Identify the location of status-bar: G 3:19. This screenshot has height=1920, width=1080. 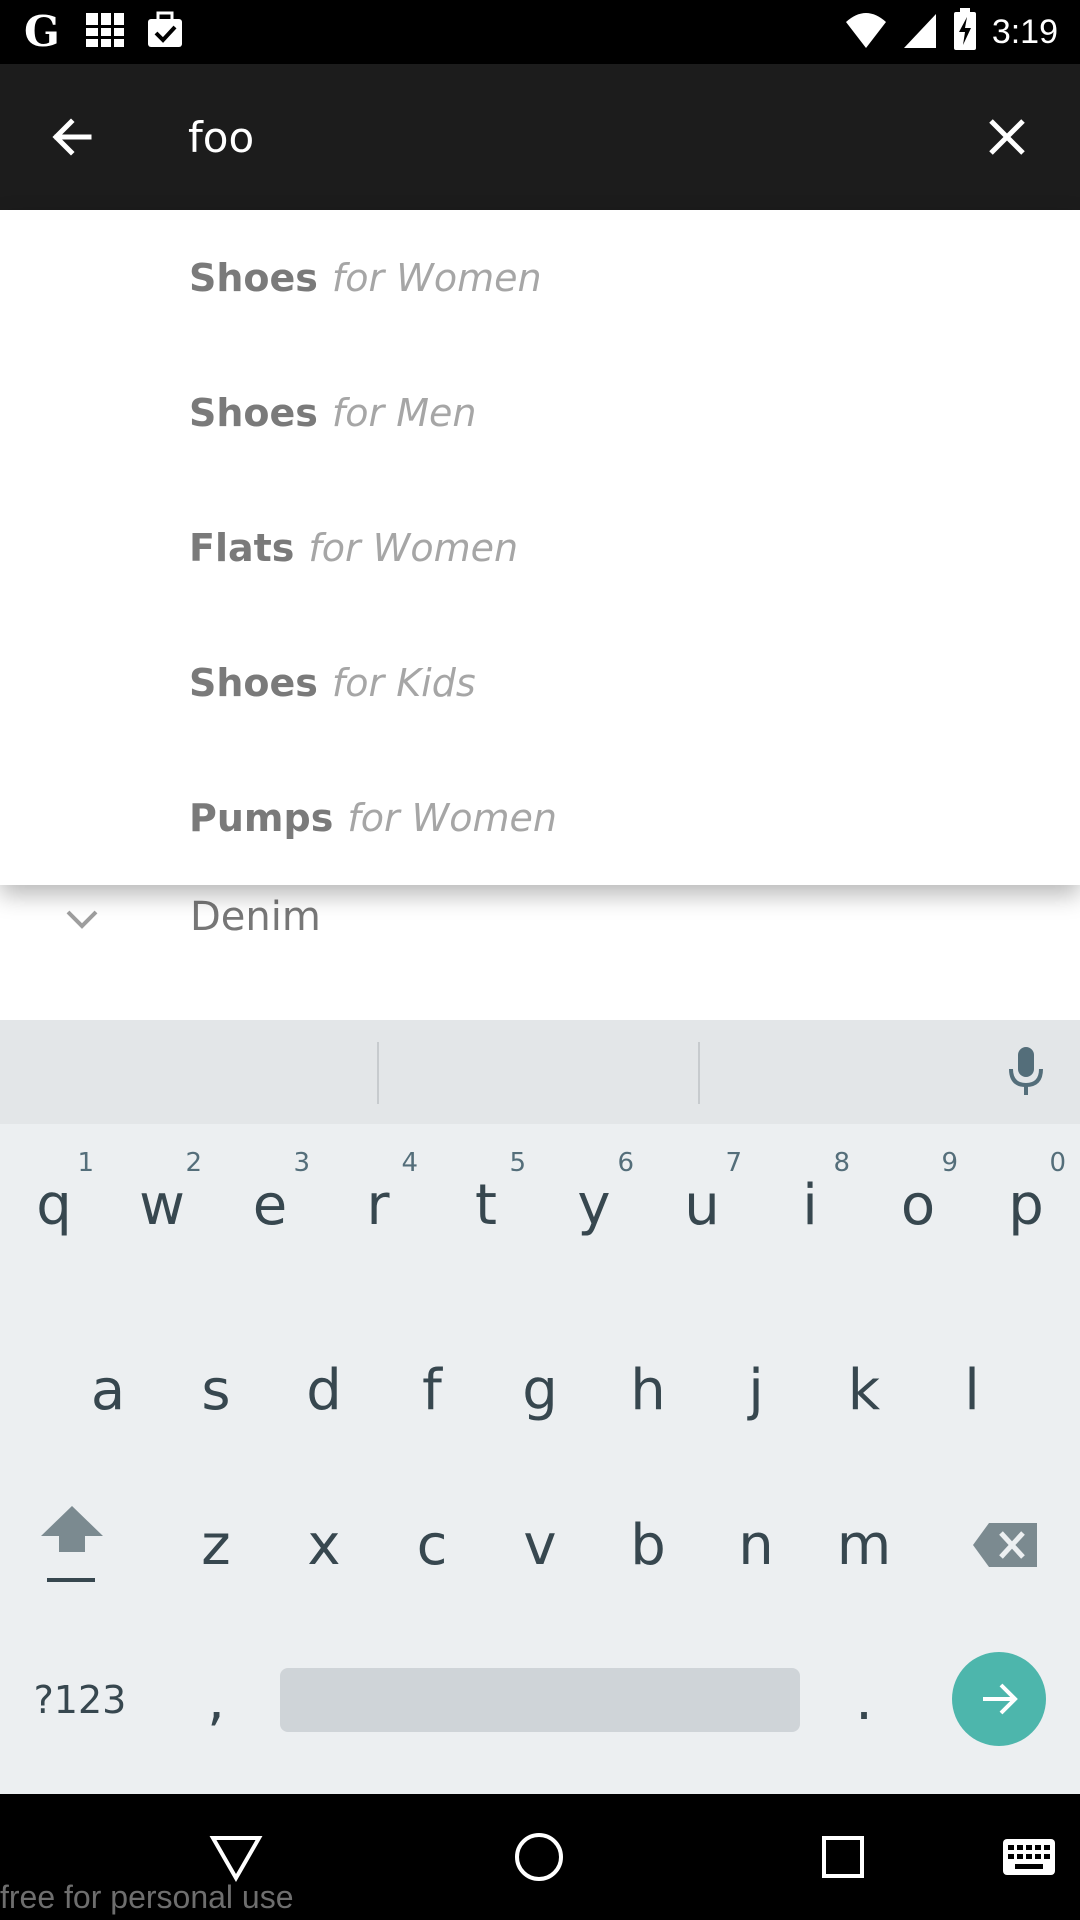
(540, 32).